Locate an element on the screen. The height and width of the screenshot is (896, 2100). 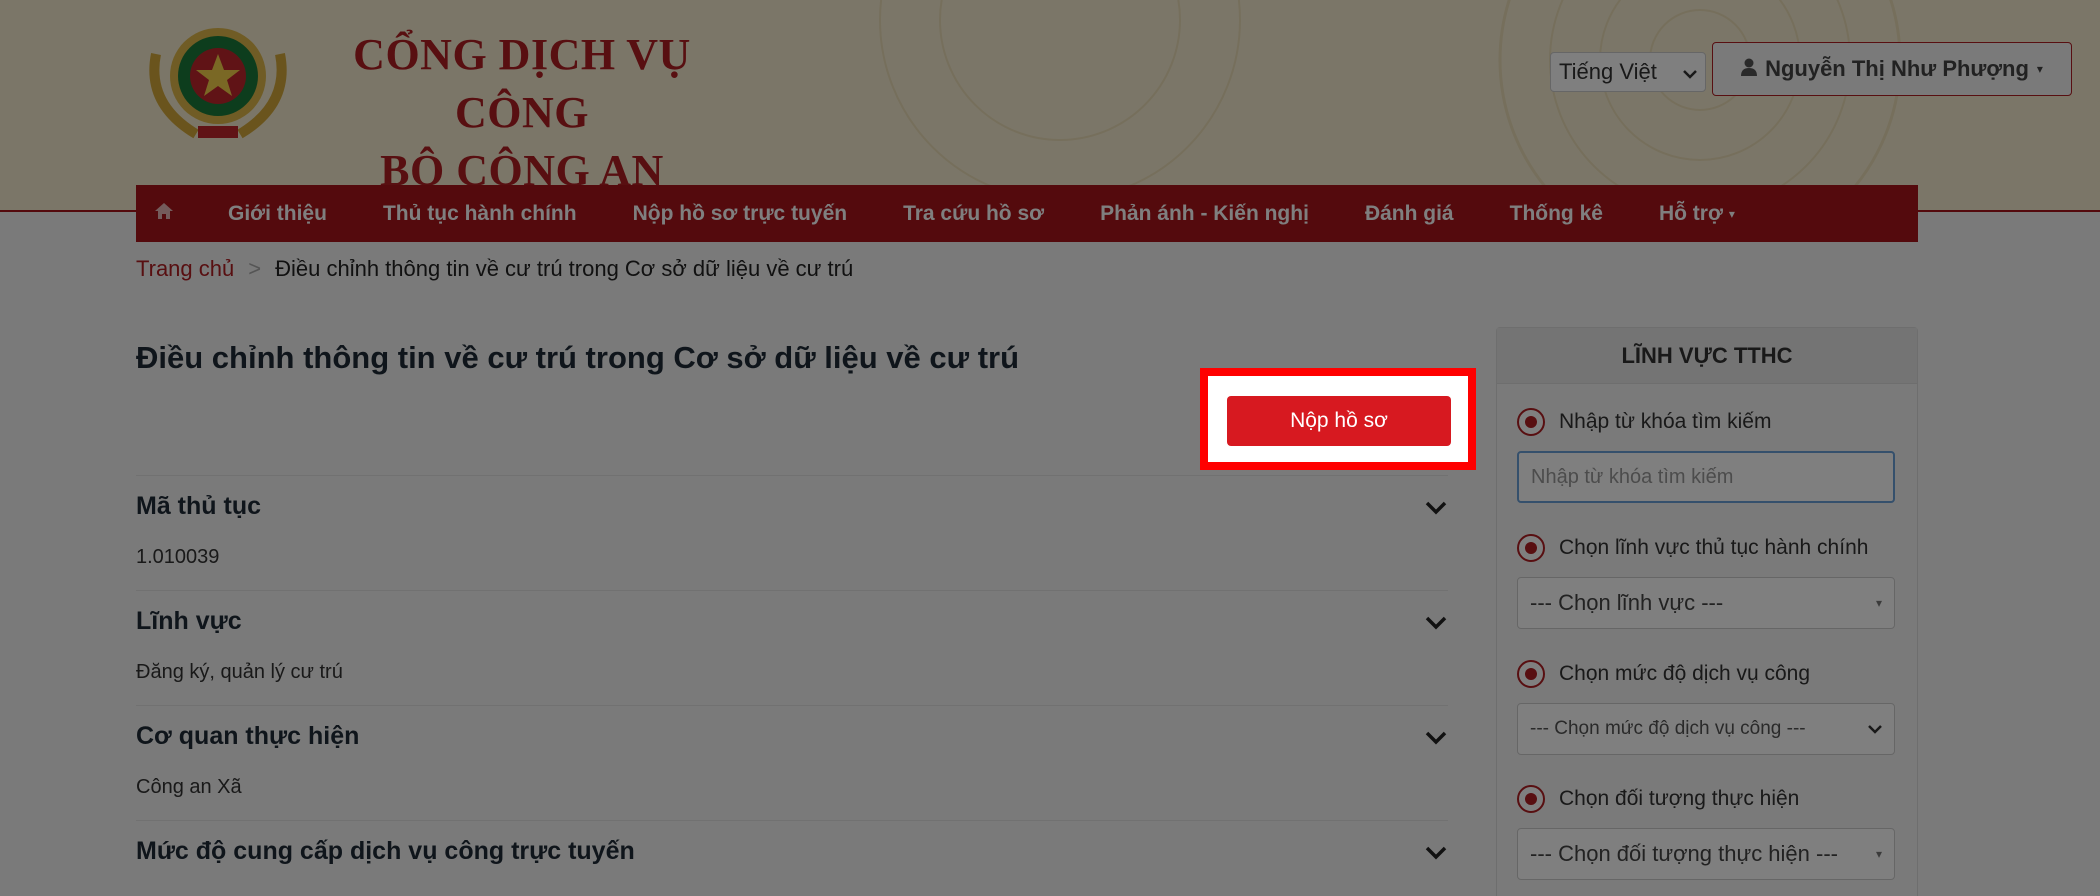
filter-field-option: Chọn lĩnh vực thủ tục hành chính is located at coordinates (1692, 548).